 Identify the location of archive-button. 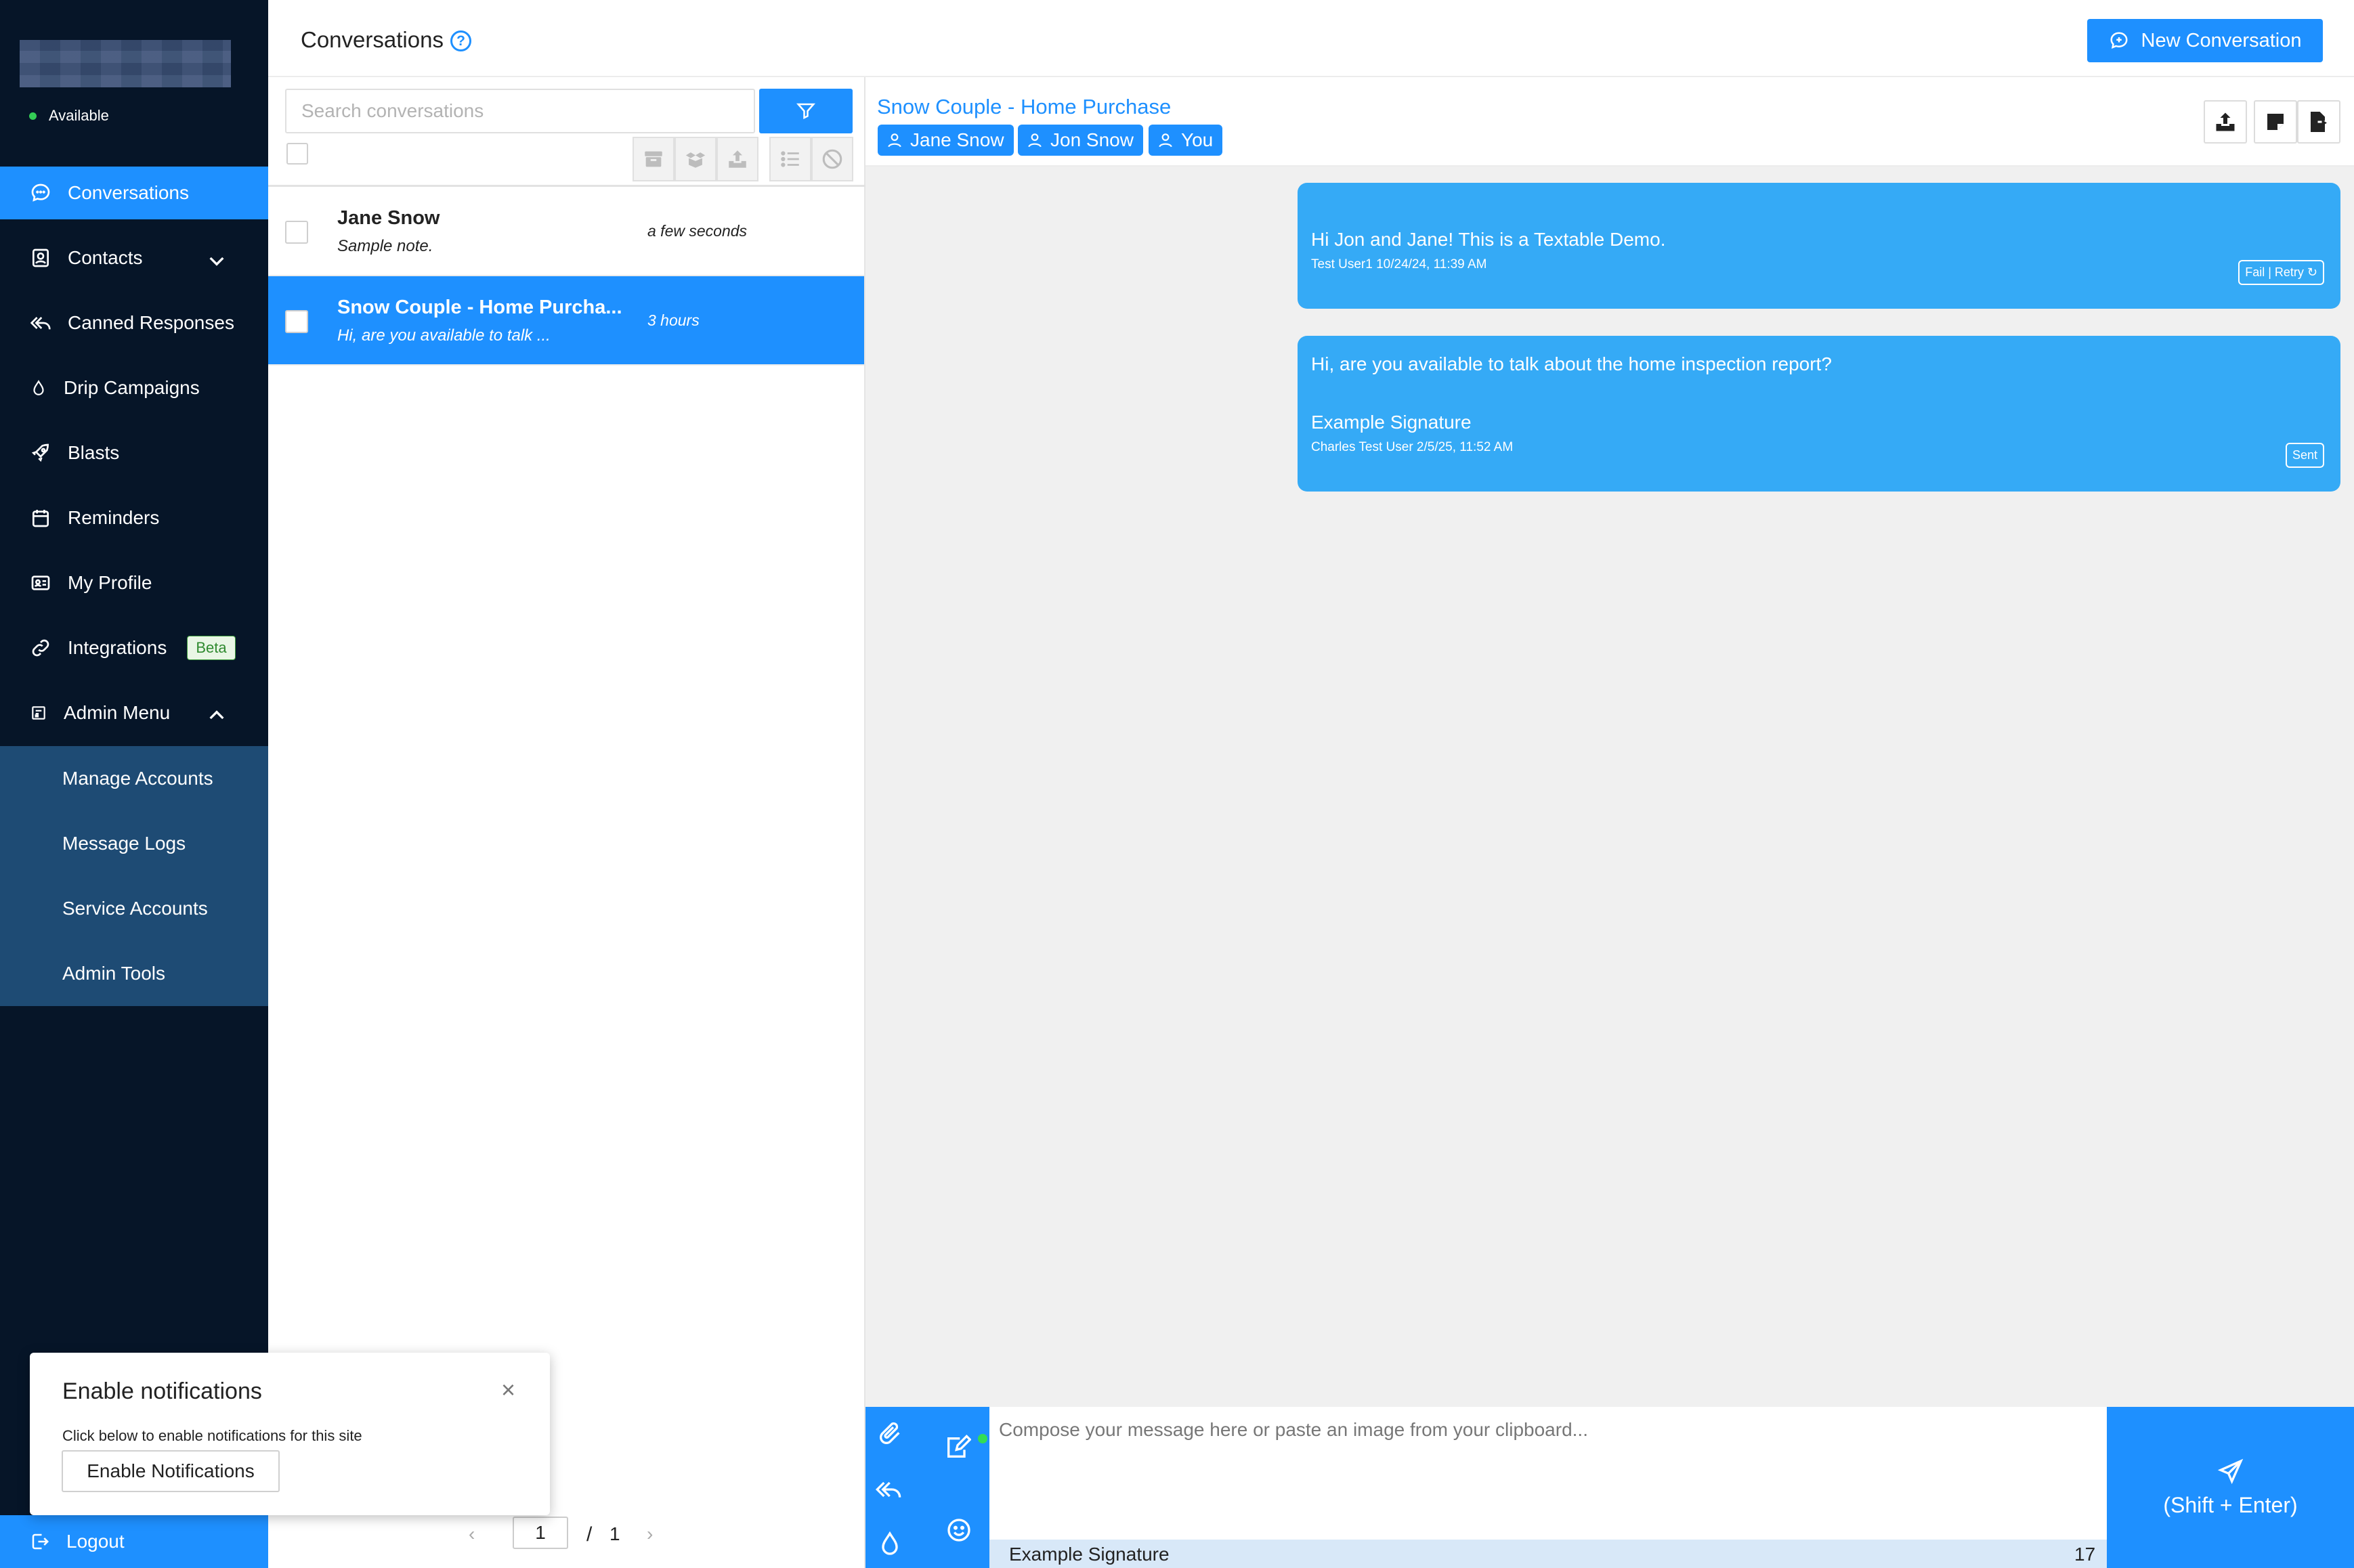
(654, 159).